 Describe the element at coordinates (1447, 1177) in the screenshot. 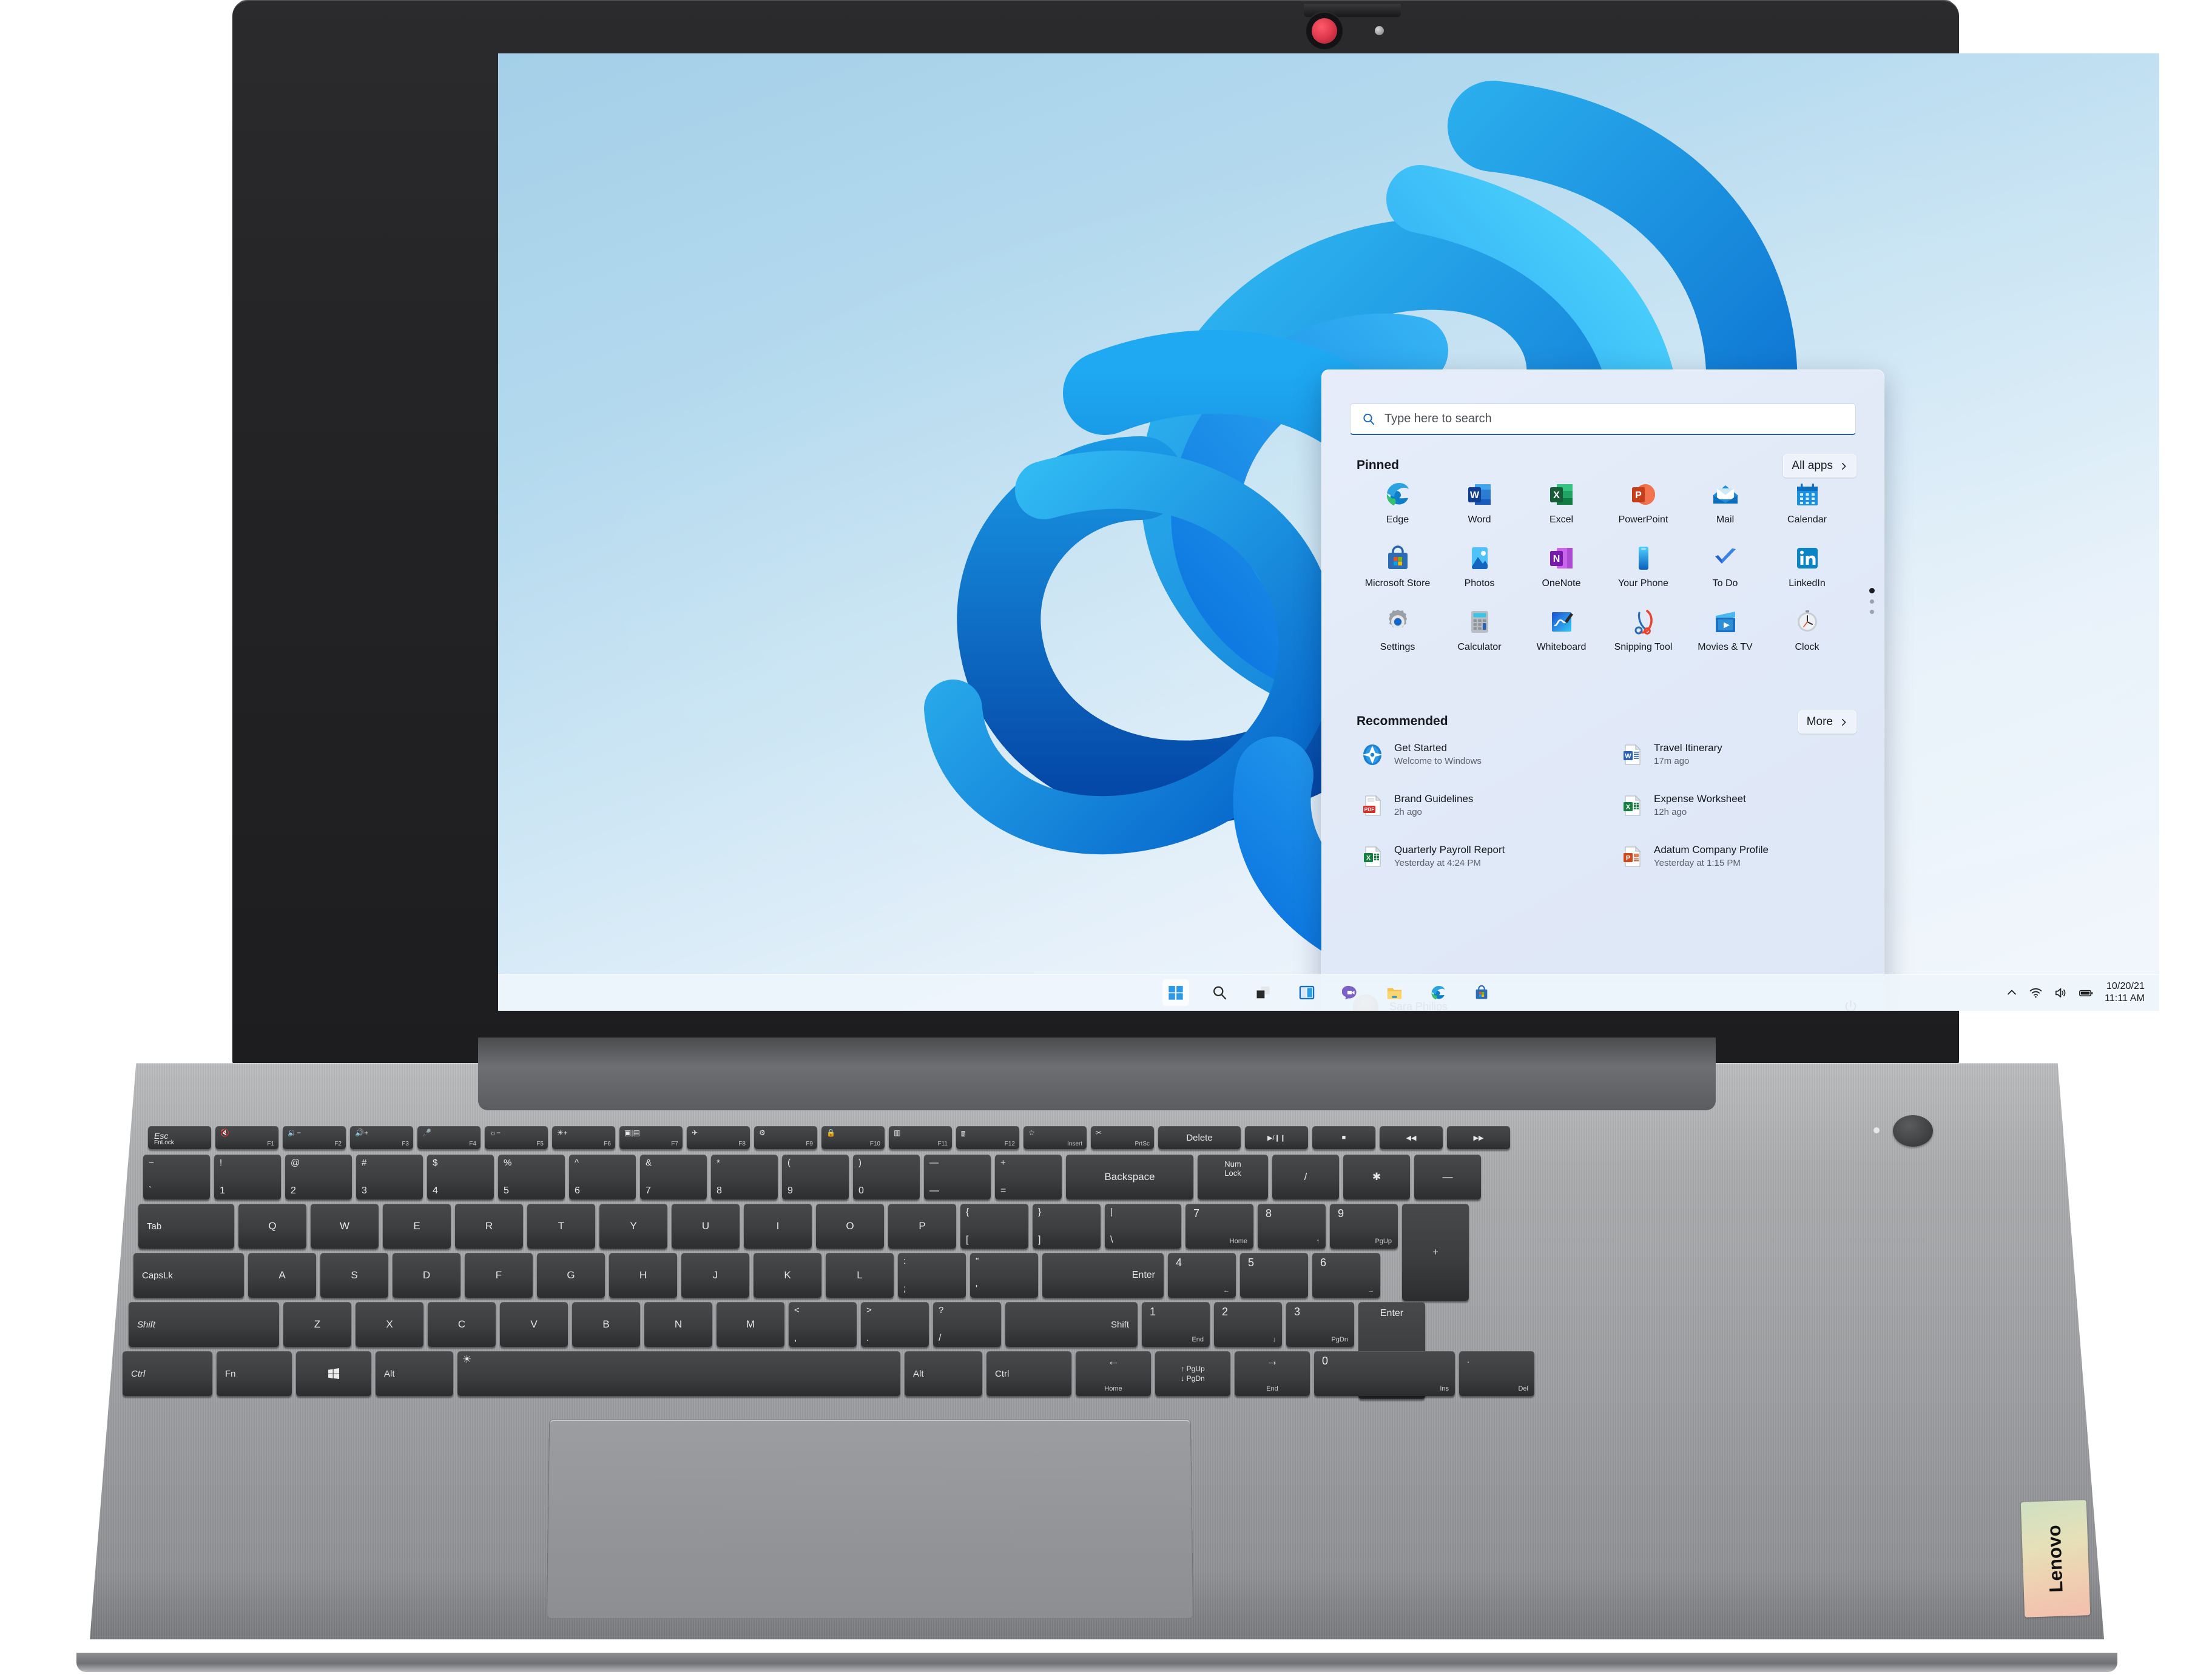

I see `key-numpad-subtract: —` at that location.